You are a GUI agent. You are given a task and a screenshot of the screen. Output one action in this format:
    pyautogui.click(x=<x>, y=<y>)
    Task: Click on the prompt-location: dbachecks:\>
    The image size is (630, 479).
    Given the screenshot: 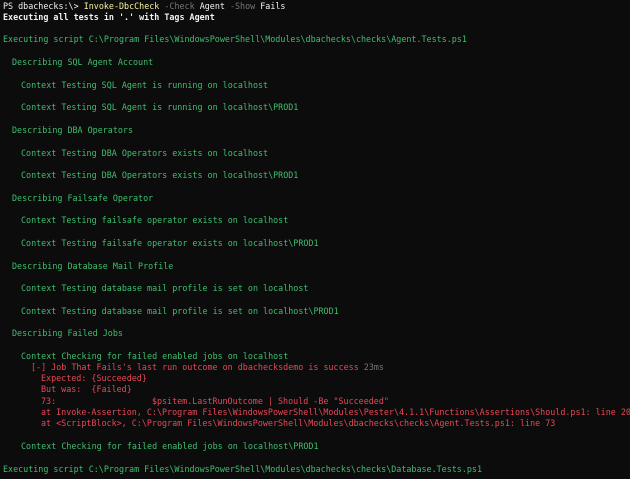 What is the action you would take?
    pyautogui.click(x=48, y=6)
    